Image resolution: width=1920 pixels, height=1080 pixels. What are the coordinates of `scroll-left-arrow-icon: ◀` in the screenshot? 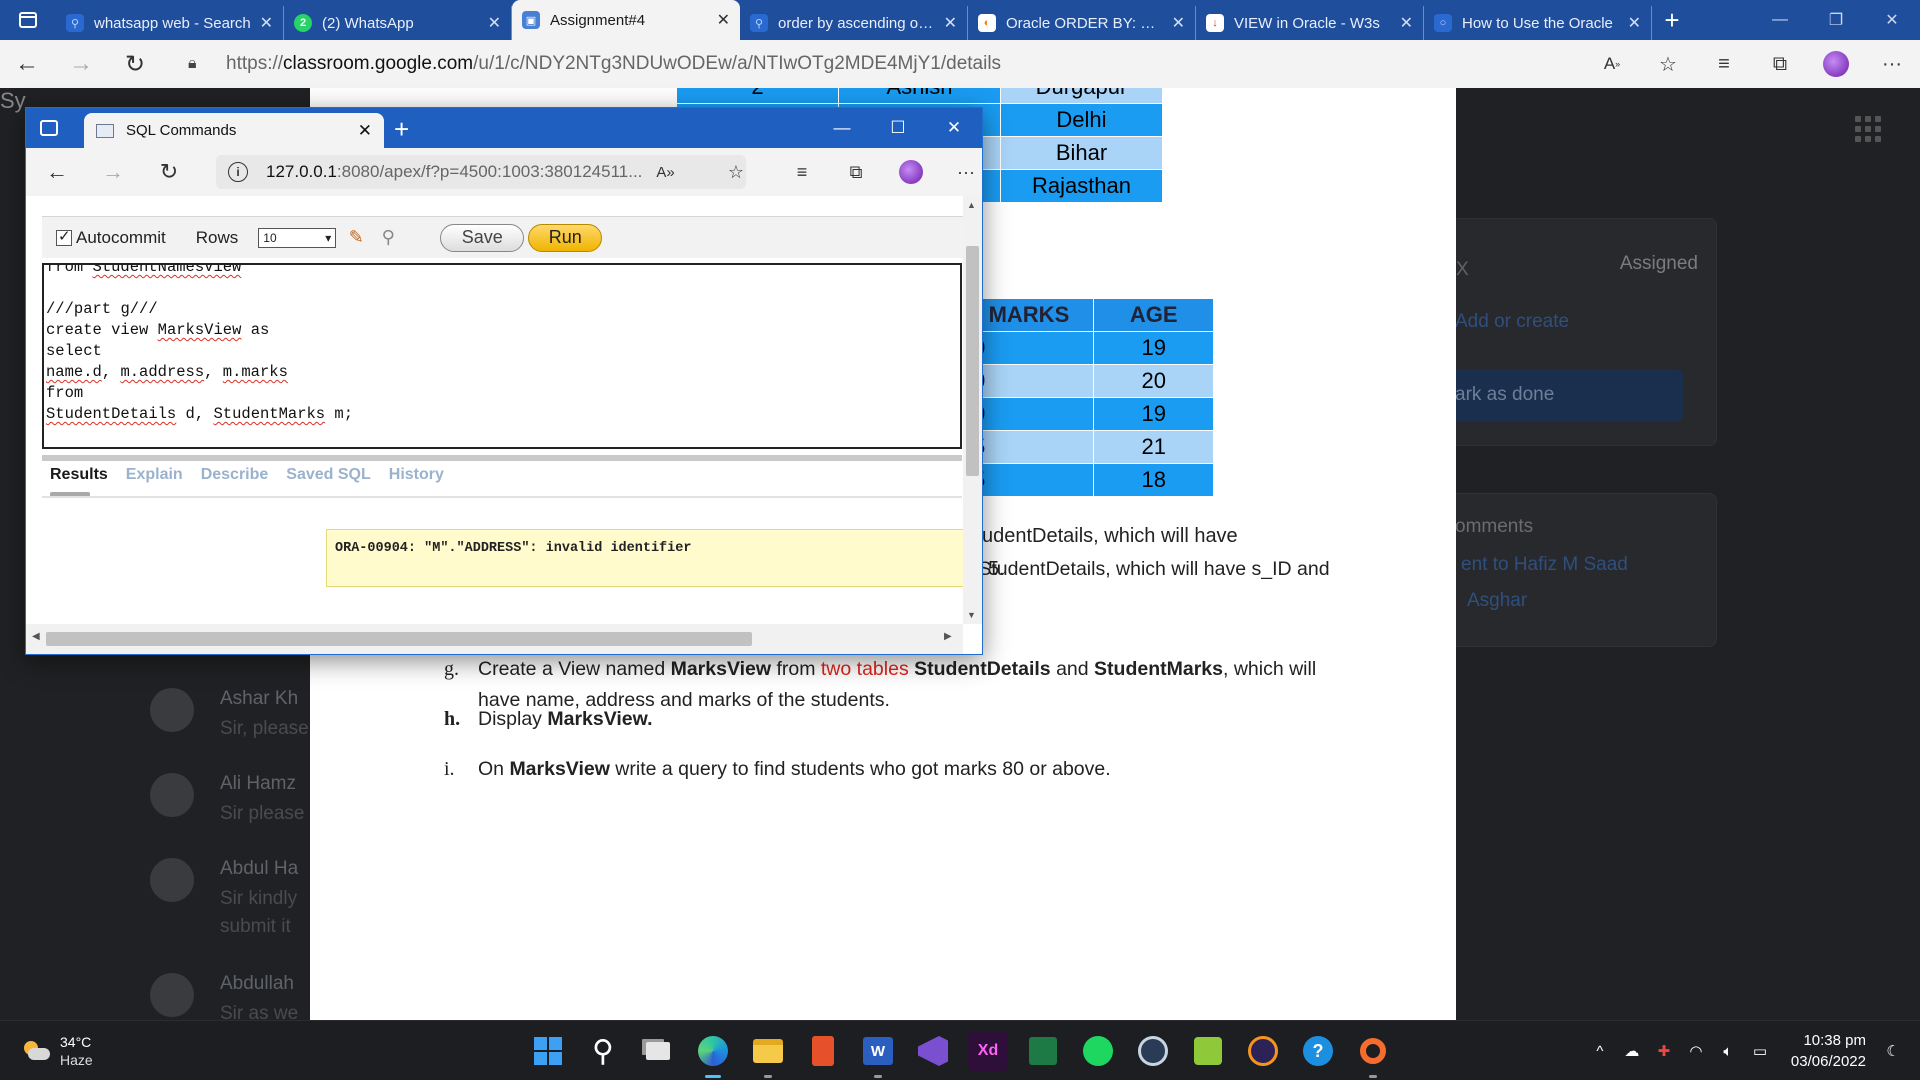 It's located at (36, 636).